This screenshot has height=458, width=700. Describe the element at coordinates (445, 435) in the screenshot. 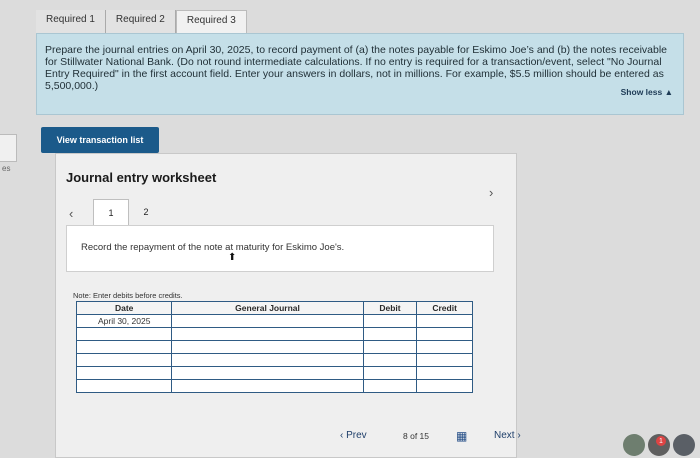

I see `question-navigation: ‹ Prev 8 of 15 ▦ Next ›` at that location.